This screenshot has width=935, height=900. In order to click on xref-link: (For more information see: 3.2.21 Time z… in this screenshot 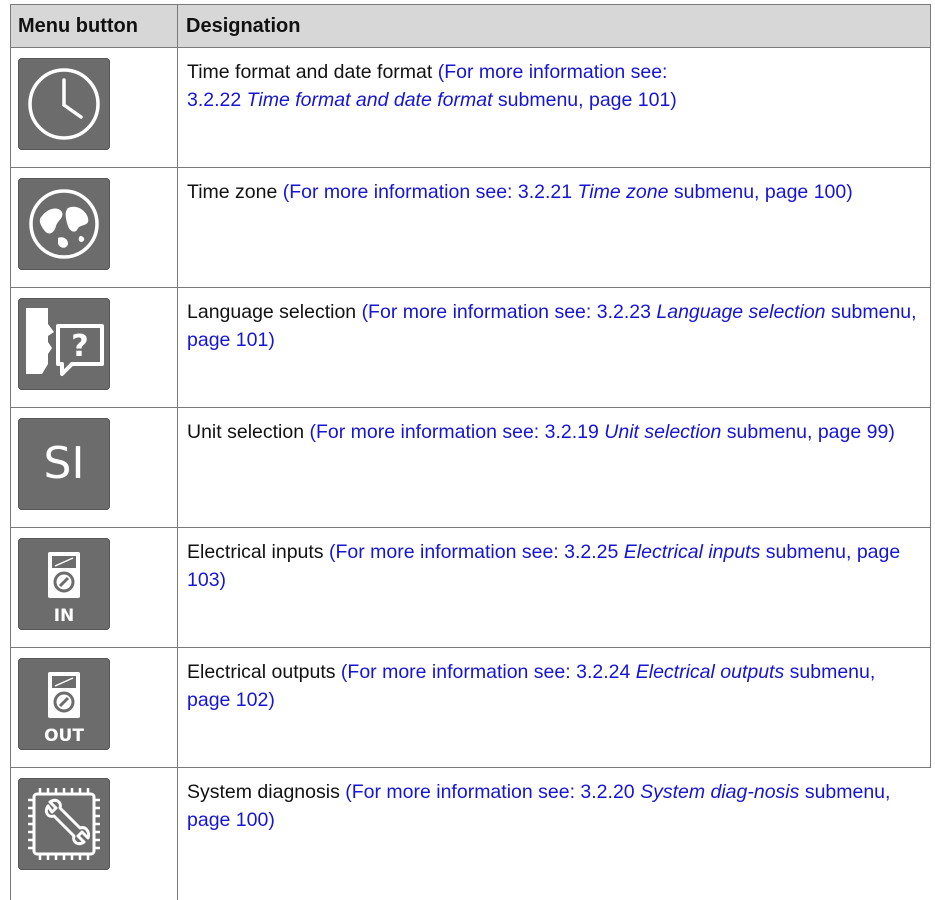, I will do `click(568, 192)`.